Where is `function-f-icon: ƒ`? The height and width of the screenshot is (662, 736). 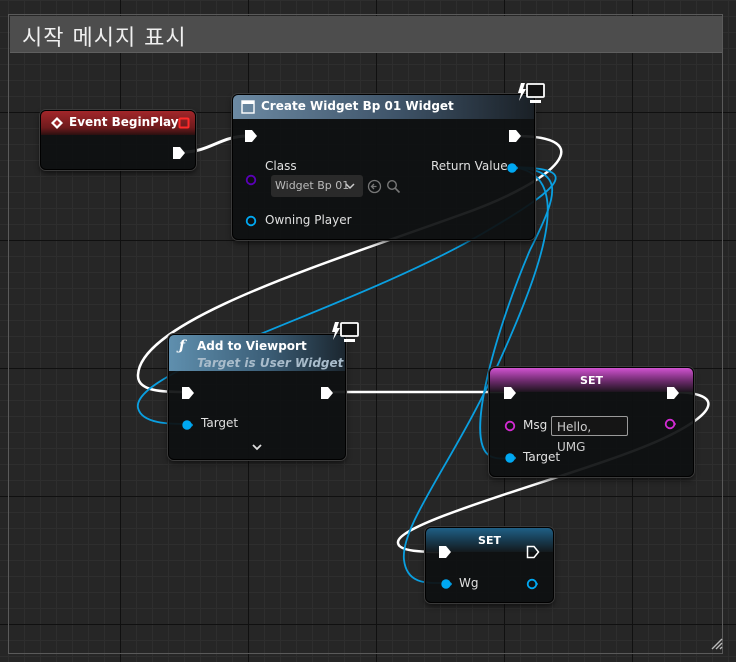 function-f-icon: ƒ is located at coordinates (182, 346).